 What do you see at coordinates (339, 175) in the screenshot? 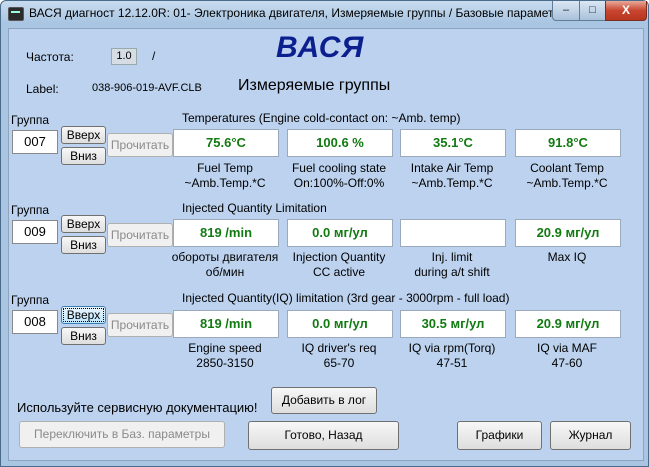
I see `value-caption: Fuel cooling state On:100%-Off:0%` at bounding box center [339, 175].